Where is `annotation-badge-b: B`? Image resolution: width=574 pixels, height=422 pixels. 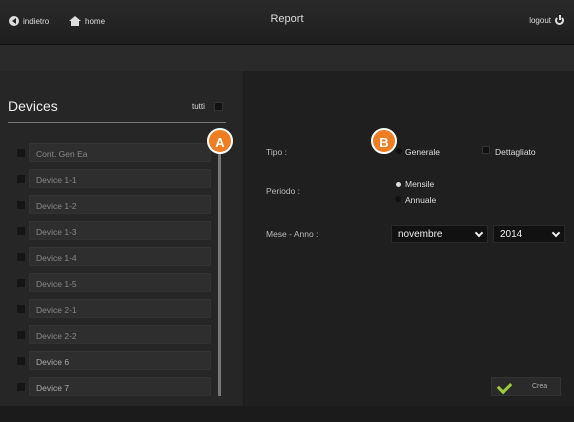
annotation-badge-b: B is located at coordinates (384, 141).